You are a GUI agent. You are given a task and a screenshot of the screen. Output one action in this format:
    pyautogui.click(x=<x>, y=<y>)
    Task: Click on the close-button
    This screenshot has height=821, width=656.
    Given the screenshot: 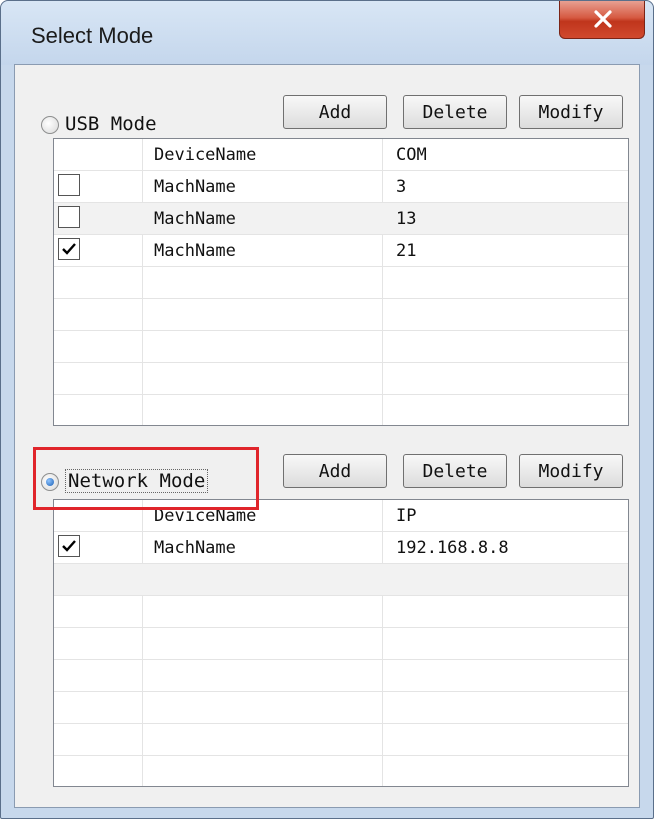 What is the action you would take?
    pyautogui.click(x=602, y=20)
    